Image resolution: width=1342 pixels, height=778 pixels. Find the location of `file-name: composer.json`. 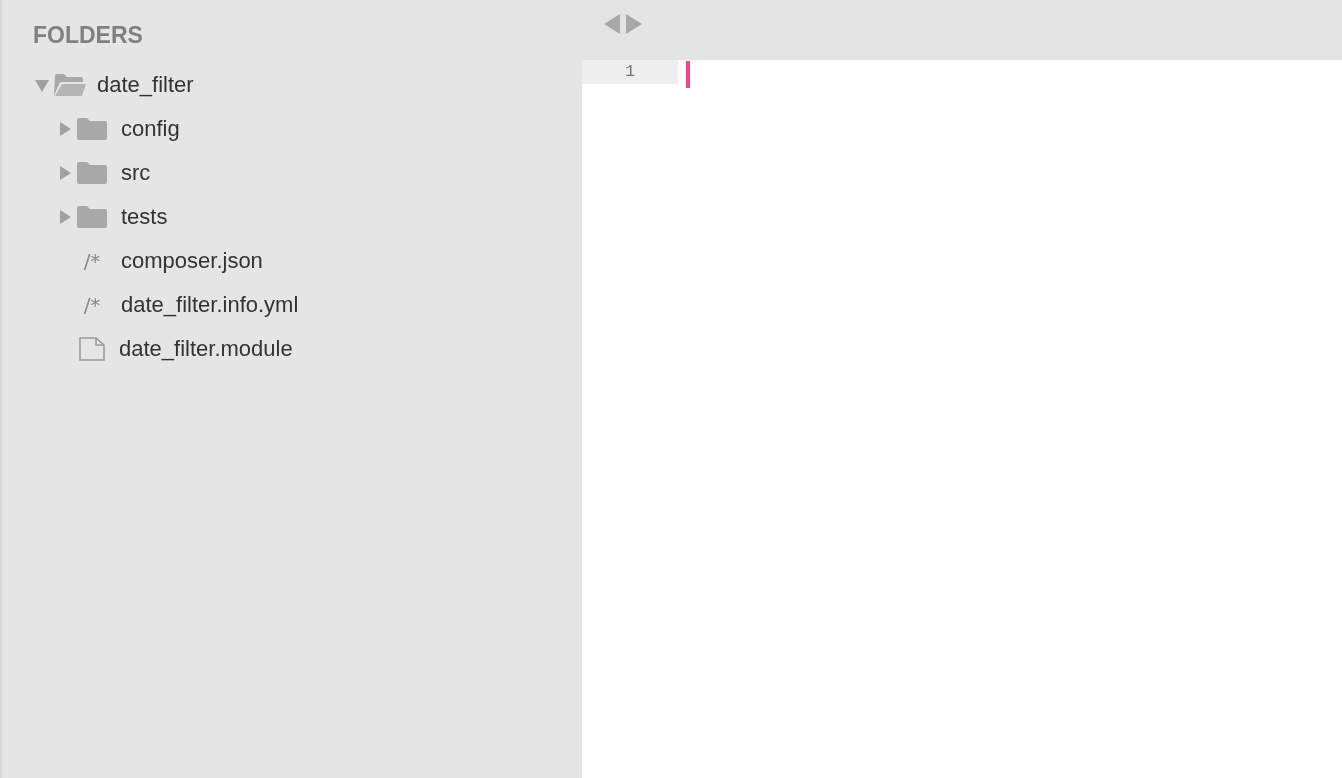

file-name: composer.json is located at coordinates (192, 261).